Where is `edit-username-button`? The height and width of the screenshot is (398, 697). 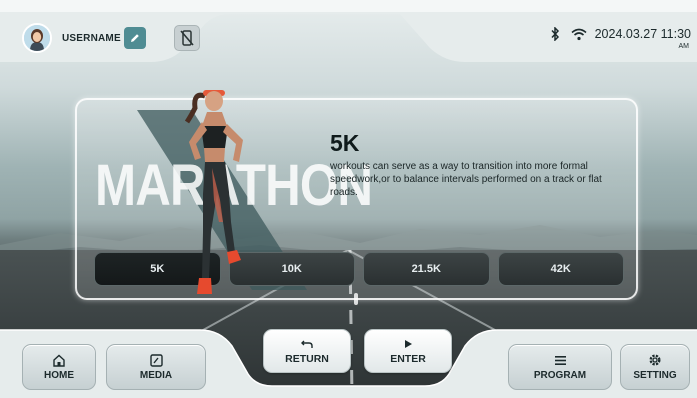
edit-username-button is located at coordinates (135, 38).